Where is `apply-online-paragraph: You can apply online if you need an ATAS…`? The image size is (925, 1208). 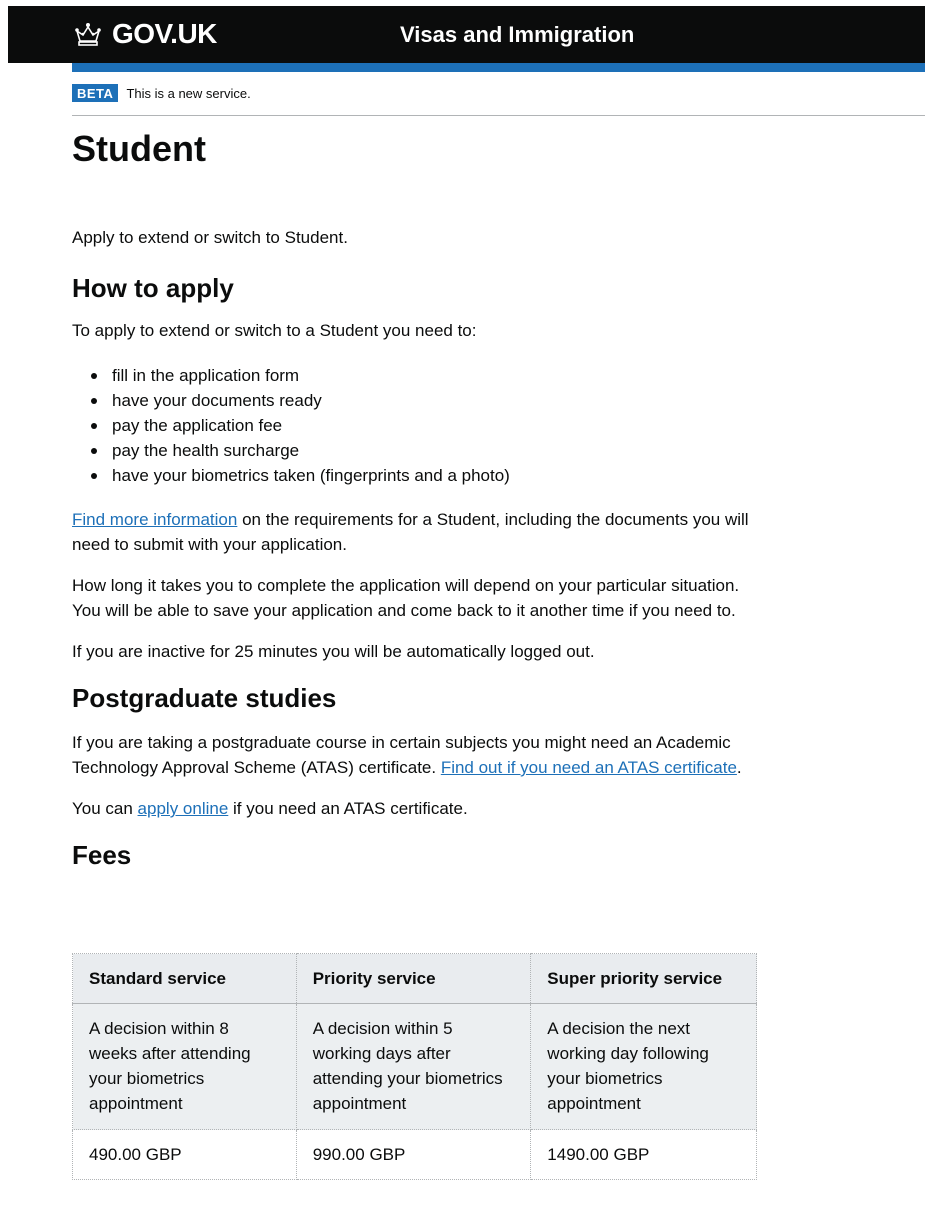
apply-online-paragraph: You can apply online if you need an ATAS… is located at coordinates (417, 808).